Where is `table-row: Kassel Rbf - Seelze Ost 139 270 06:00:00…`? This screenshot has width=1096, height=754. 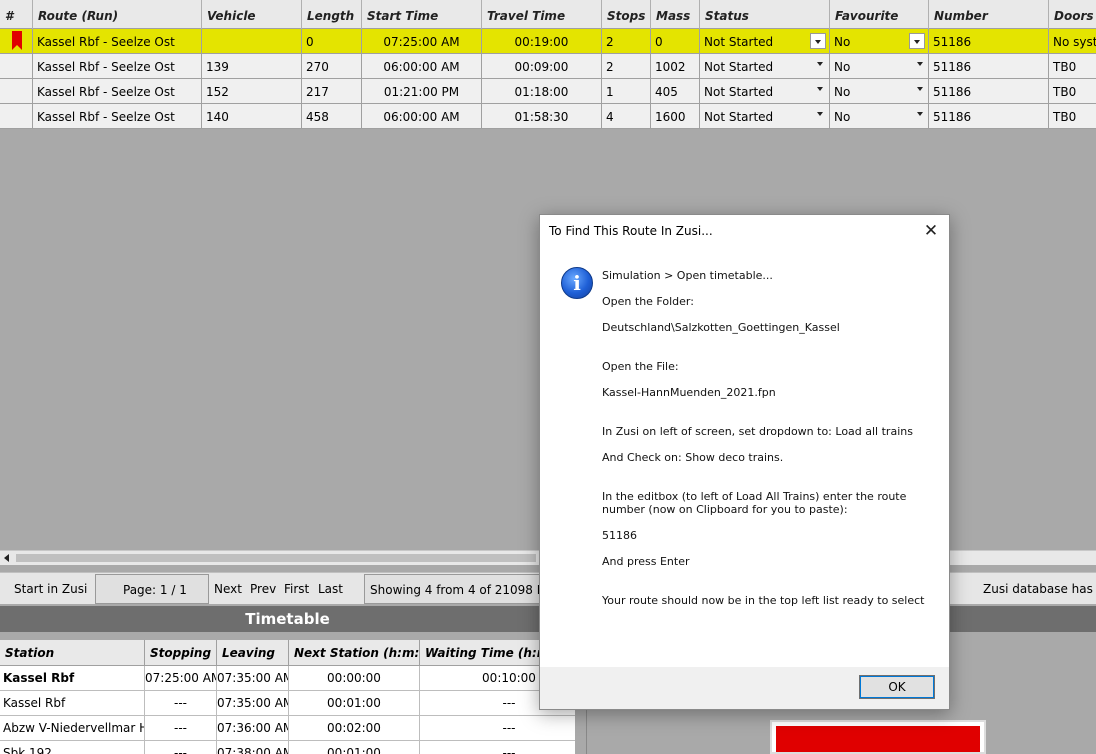
table-row: Kassel Rbf - Seelze Ost 139 270 06:00:00… is located at coordinates (548, 66).